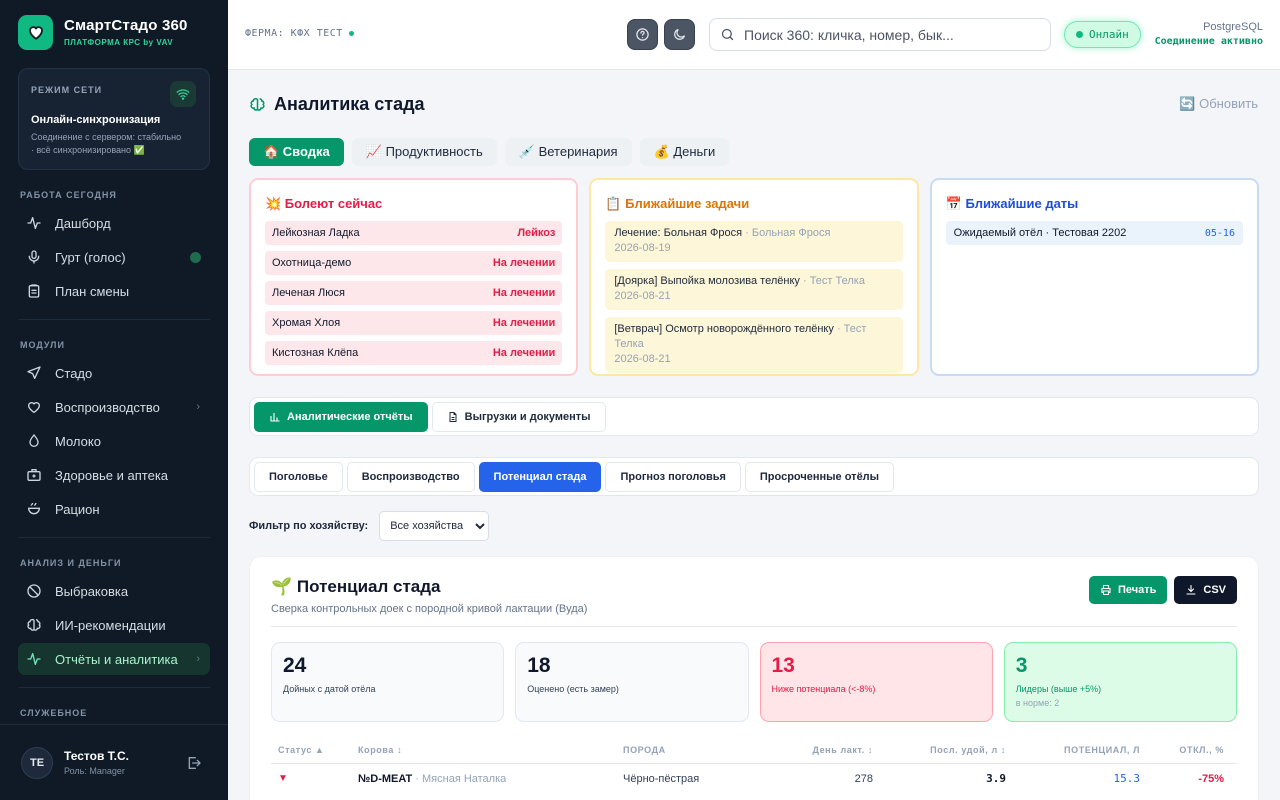 This screenshot has height=800, width=1280. Describe the element at coordinates (1218, 104) in the screenshot. I see `refresh-button: 🔄 Обновить` at that location.